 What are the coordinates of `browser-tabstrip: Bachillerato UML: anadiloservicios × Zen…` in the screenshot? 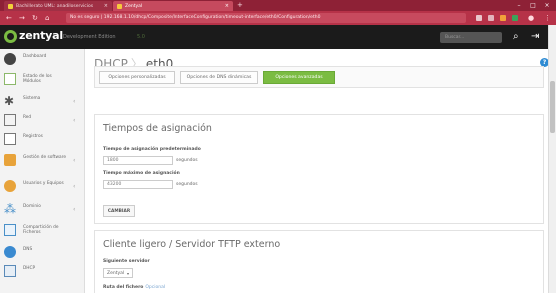 It's located at (278, 5).